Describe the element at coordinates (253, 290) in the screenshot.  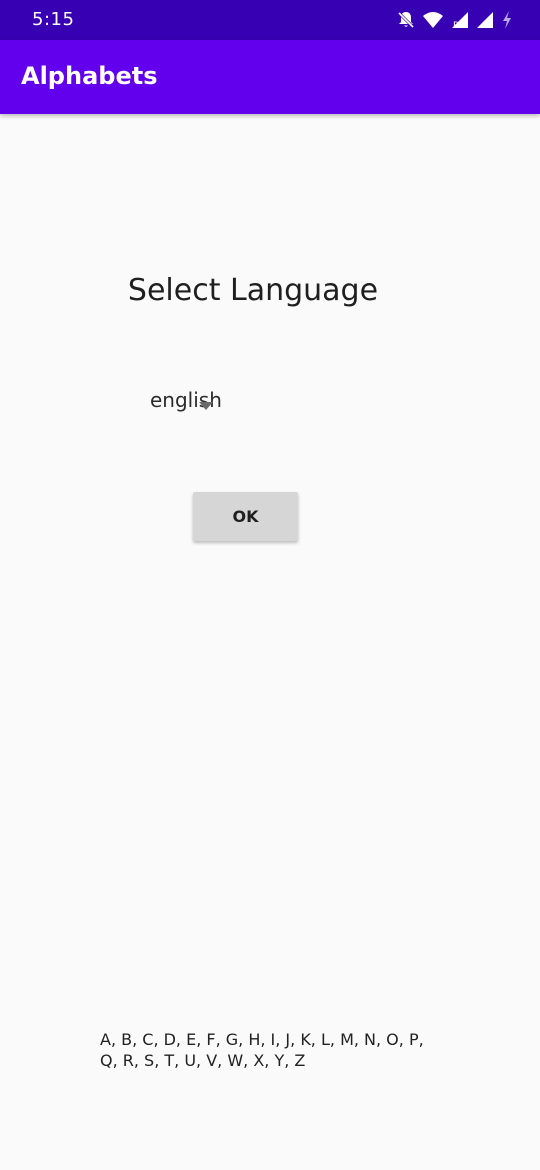
I see `select-language-heading: Select Language` at that location.